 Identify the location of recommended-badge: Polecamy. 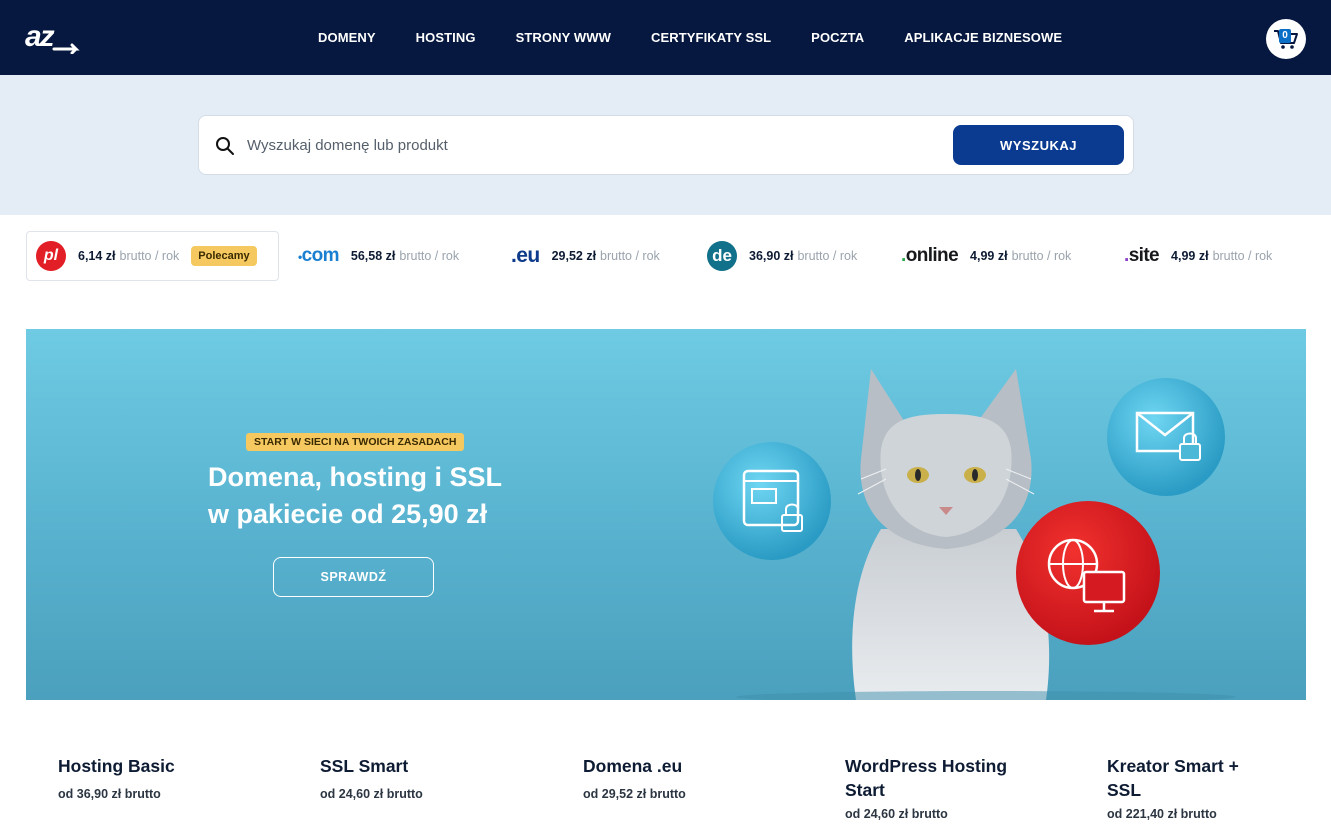
(224, 256).